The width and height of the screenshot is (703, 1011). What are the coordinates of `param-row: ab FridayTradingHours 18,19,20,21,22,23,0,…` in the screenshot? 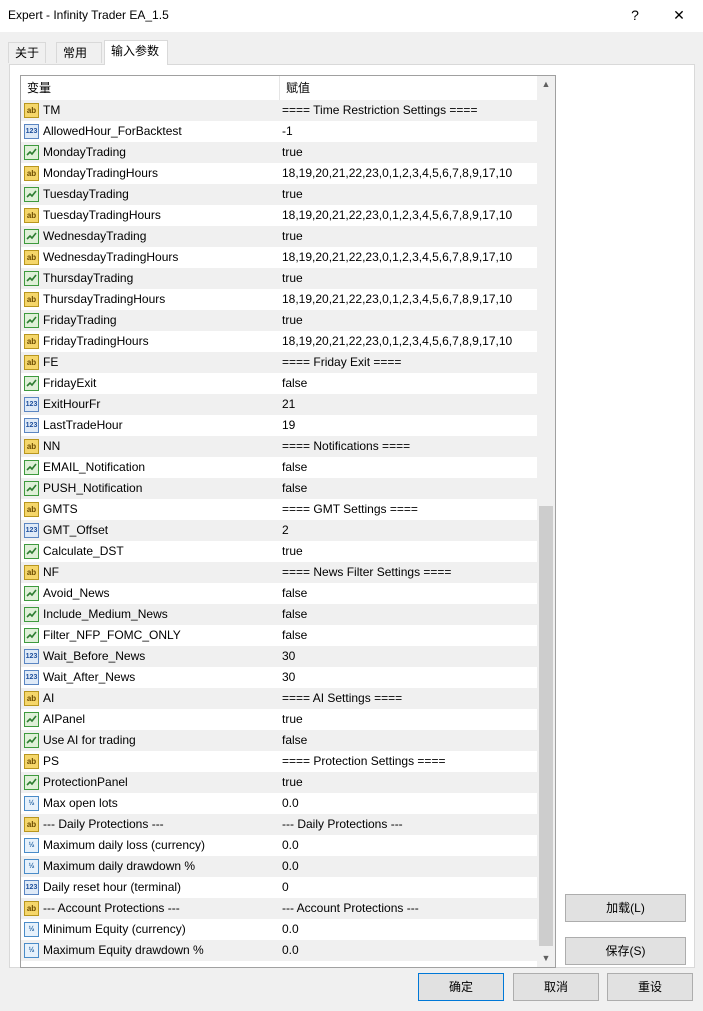 It's located at (279, 341).